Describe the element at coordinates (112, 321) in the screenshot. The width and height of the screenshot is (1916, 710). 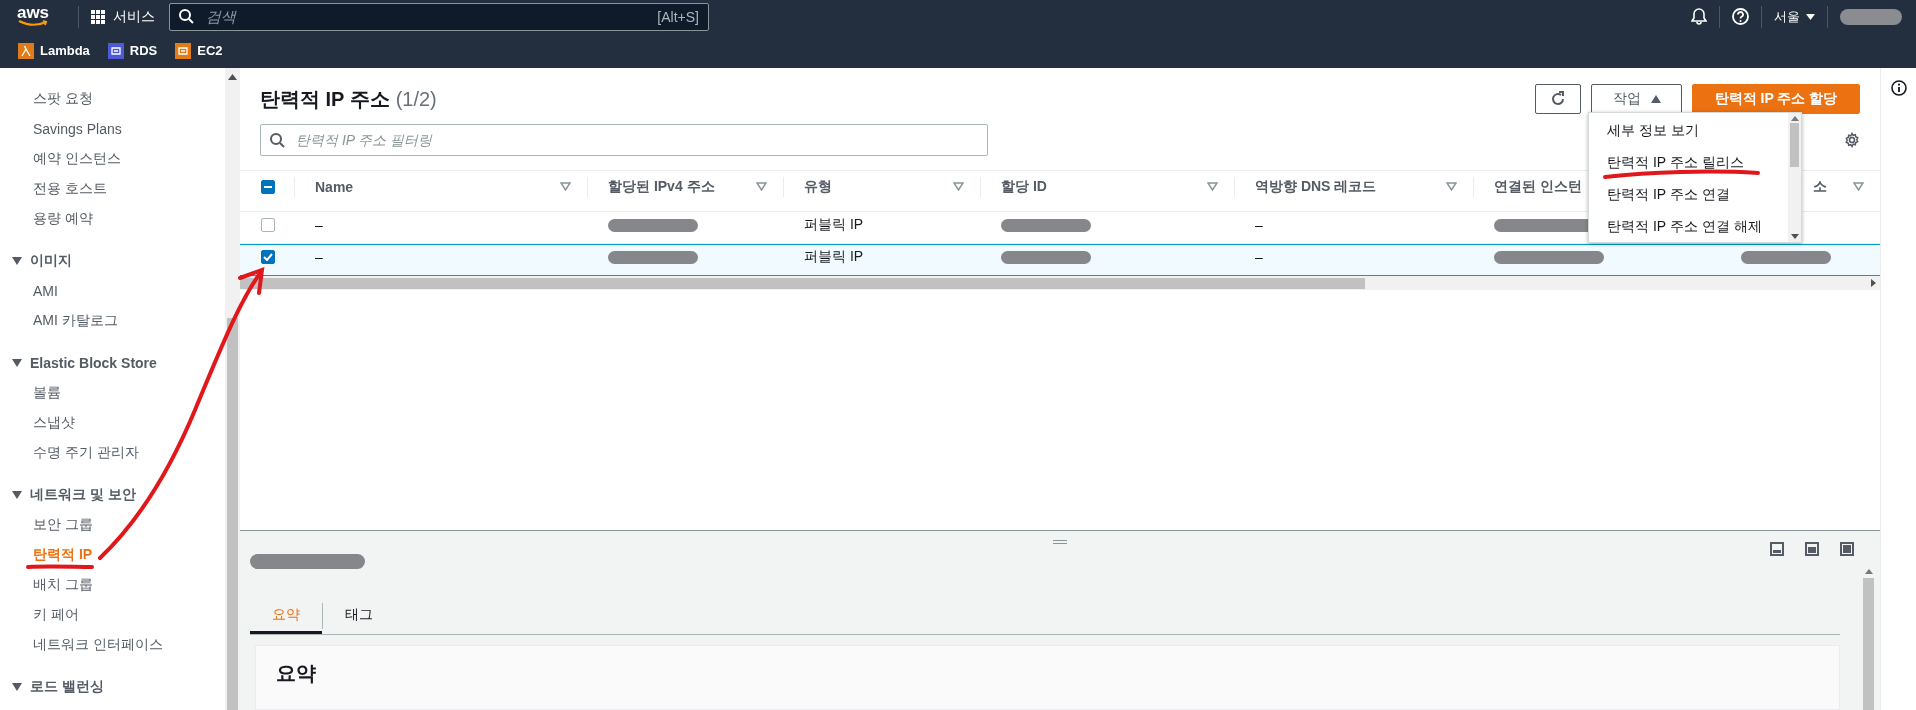
I see `sidebar-item: AMI 카탈로그` at that location.